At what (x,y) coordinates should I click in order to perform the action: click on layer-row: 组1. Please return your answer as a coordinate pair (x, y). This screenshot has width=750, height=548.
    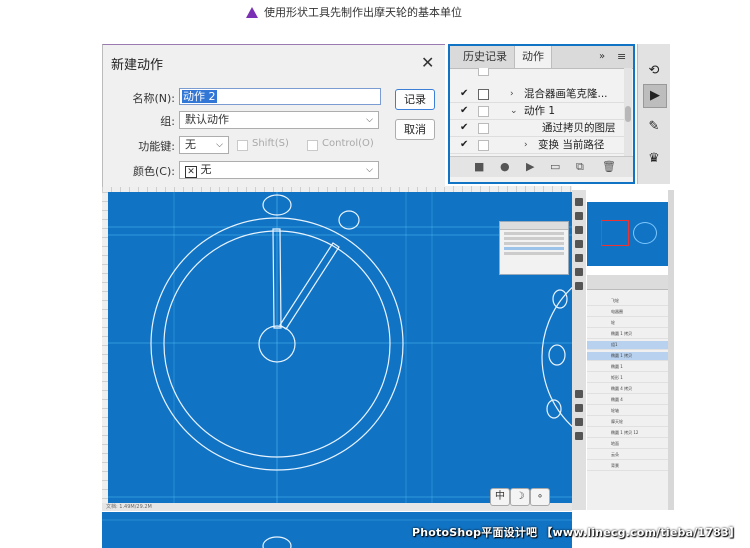
    Looking at the image, I should click on (627, 345).